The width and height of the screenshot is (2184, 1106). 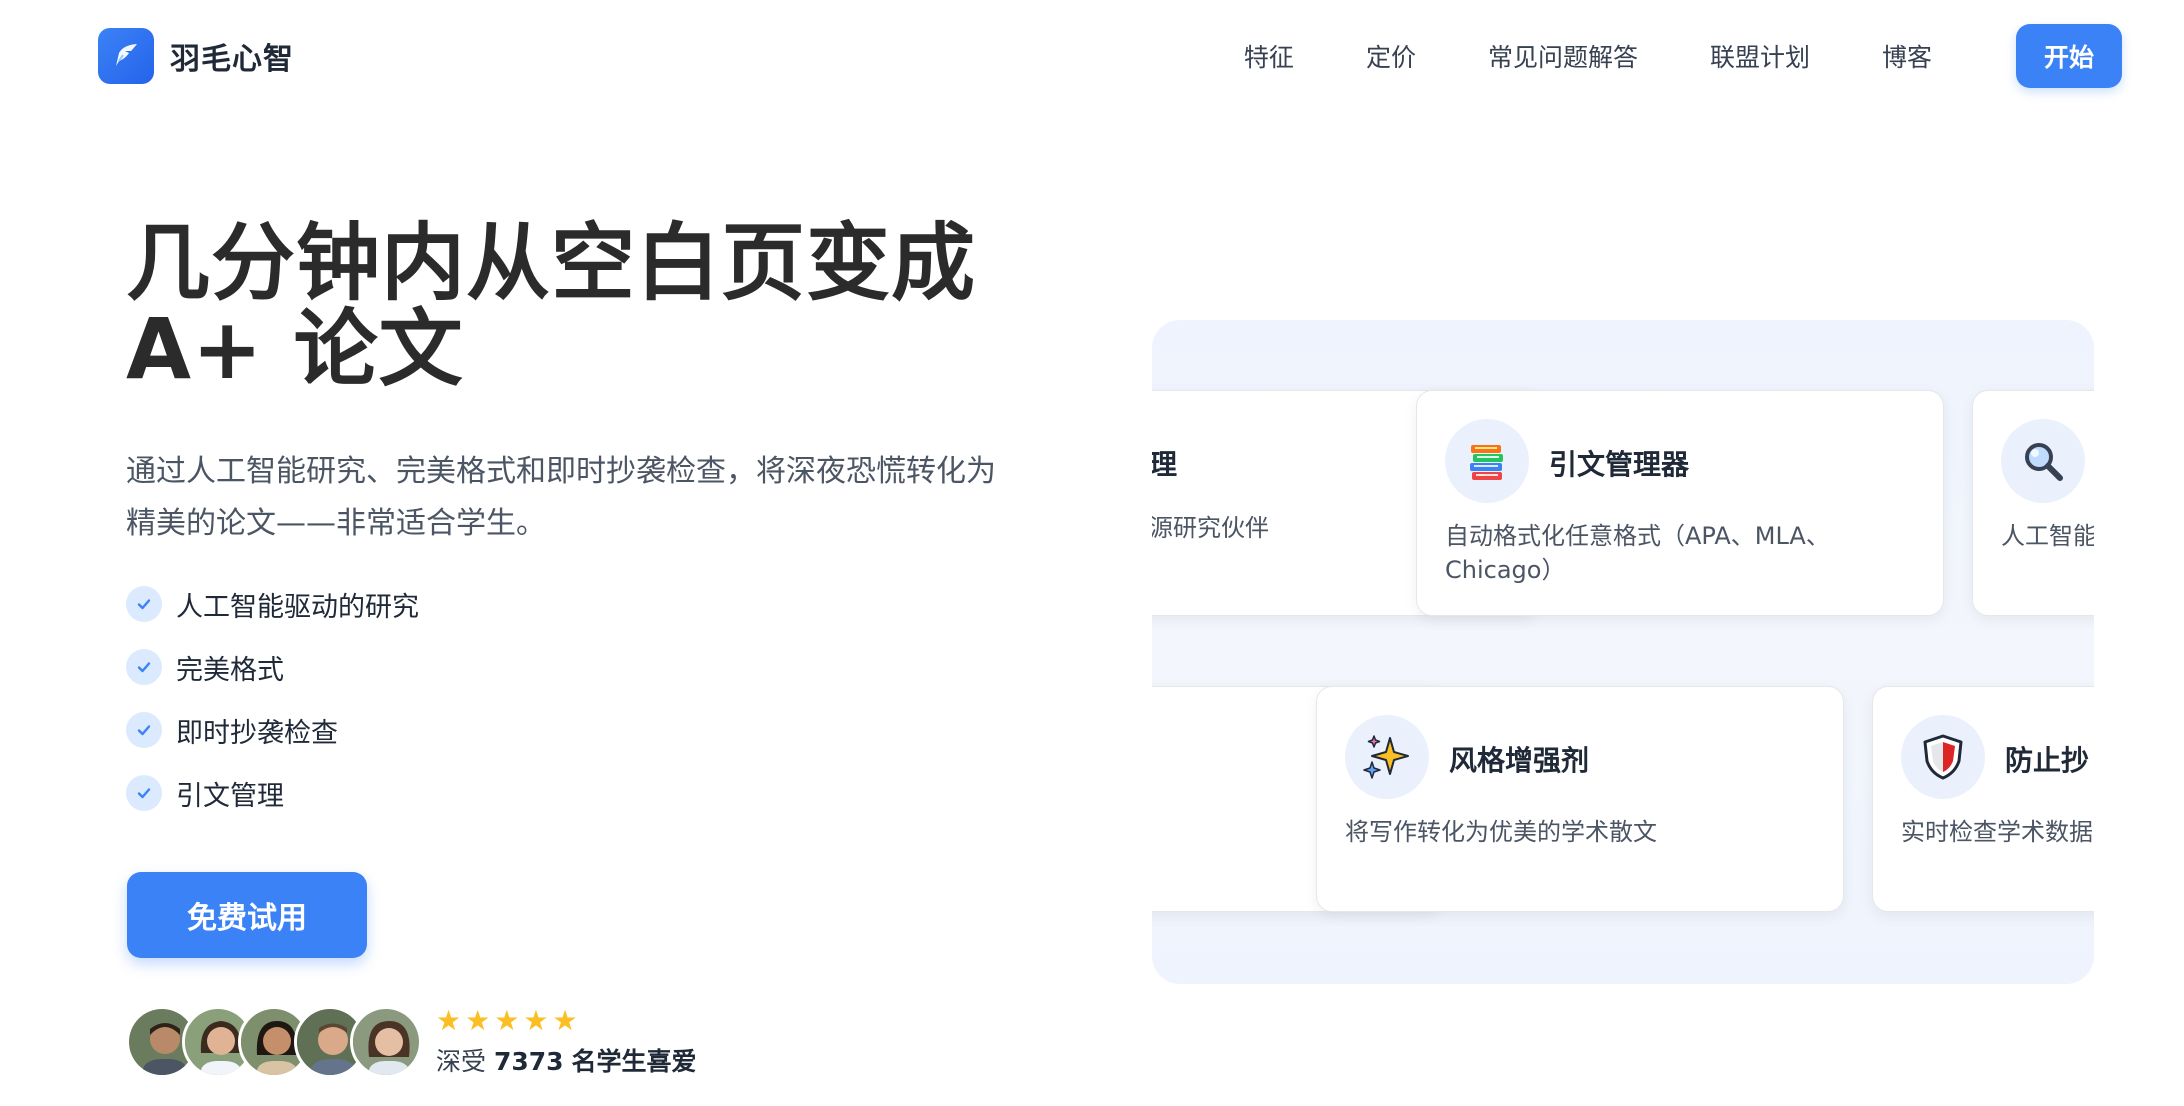 What do you see at coordinates (561, 471) in the screenshot?
I see `subtitle-line-1: 通过人工智能研究、完美格式和即时抄袭检查，将深夜恐慌转化为` at bounding box center [561, 471].